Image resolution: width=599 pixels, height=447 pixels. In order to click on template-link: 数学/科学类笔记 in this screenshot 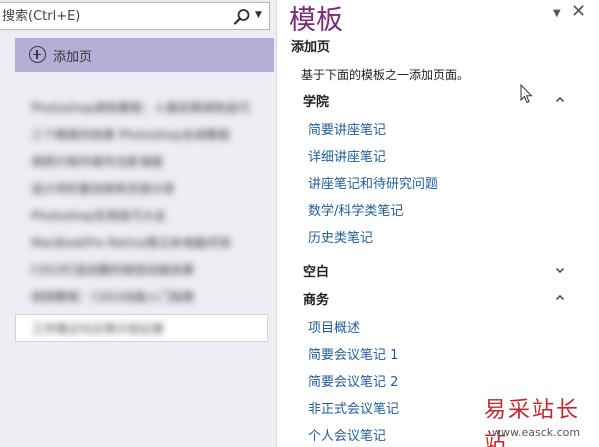, I will do `click(355, 209)`.